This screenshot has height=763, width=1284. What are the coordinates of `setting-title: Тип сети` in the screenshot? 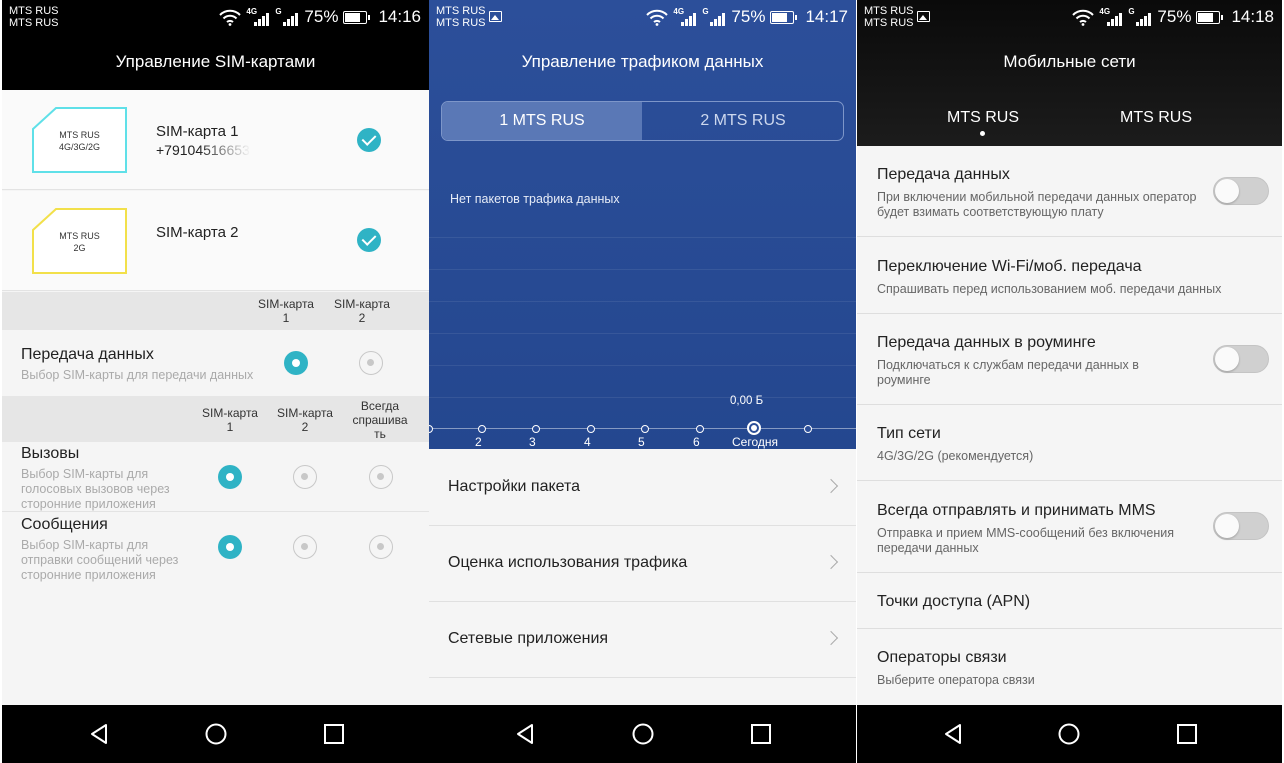 It's located at (909, 433).